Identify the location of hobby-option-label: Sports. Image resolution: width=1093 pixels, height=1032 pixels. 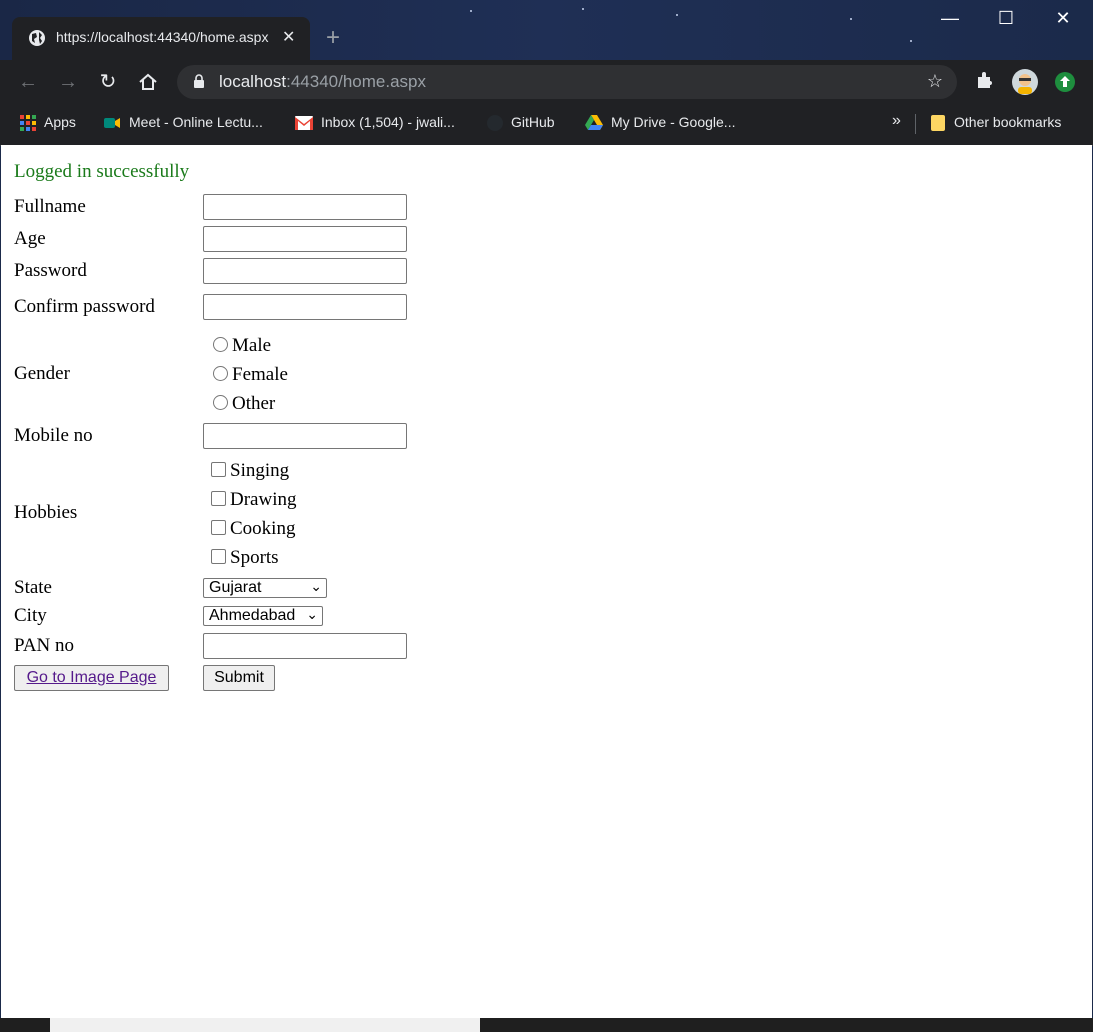
(254, 557).